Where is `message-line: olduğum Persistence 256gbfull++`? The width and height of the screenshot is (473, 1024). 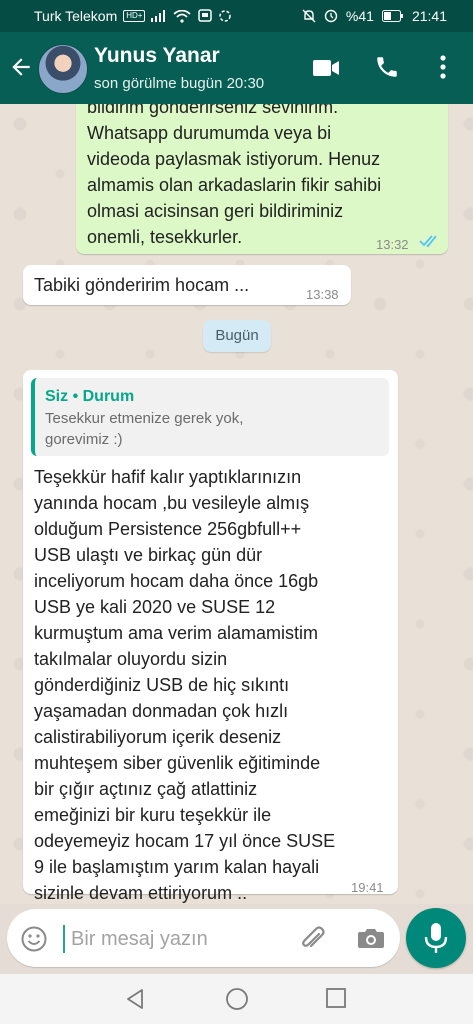 message-line: olduğum Persistence 256gbfull++ is located at coordinates (168, 529).